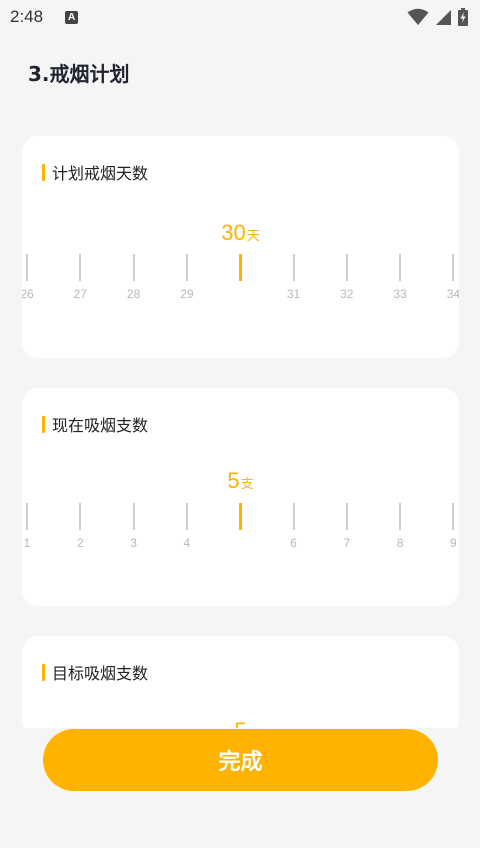 This screenshot has height=848, width=480. What do you see at coordinates (443, 17) in the screenshot?
I see `cell-signal-icon` at bounding box center [443, 17].